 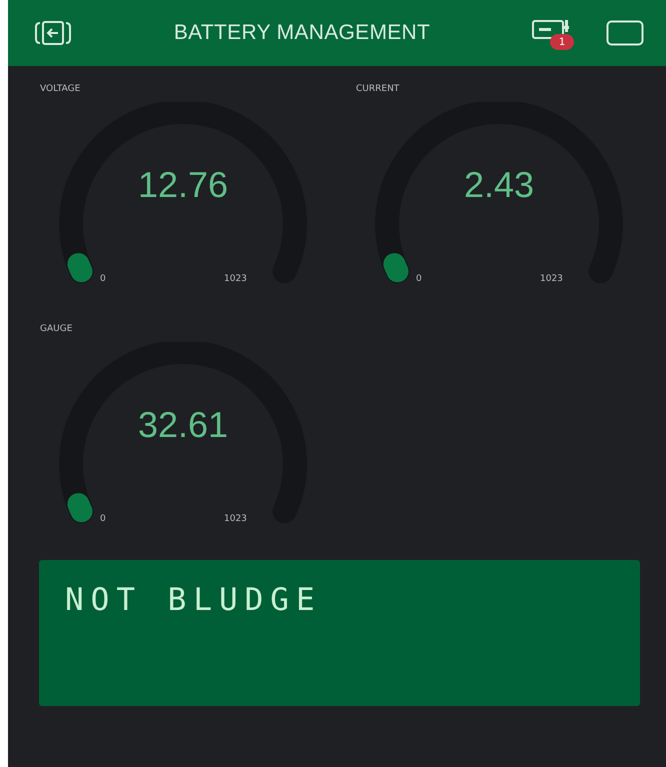 What do you see at coordinates (562, 42) in the screenshot?
I see `notification-badge: 1` at bounding box center [562, 42].